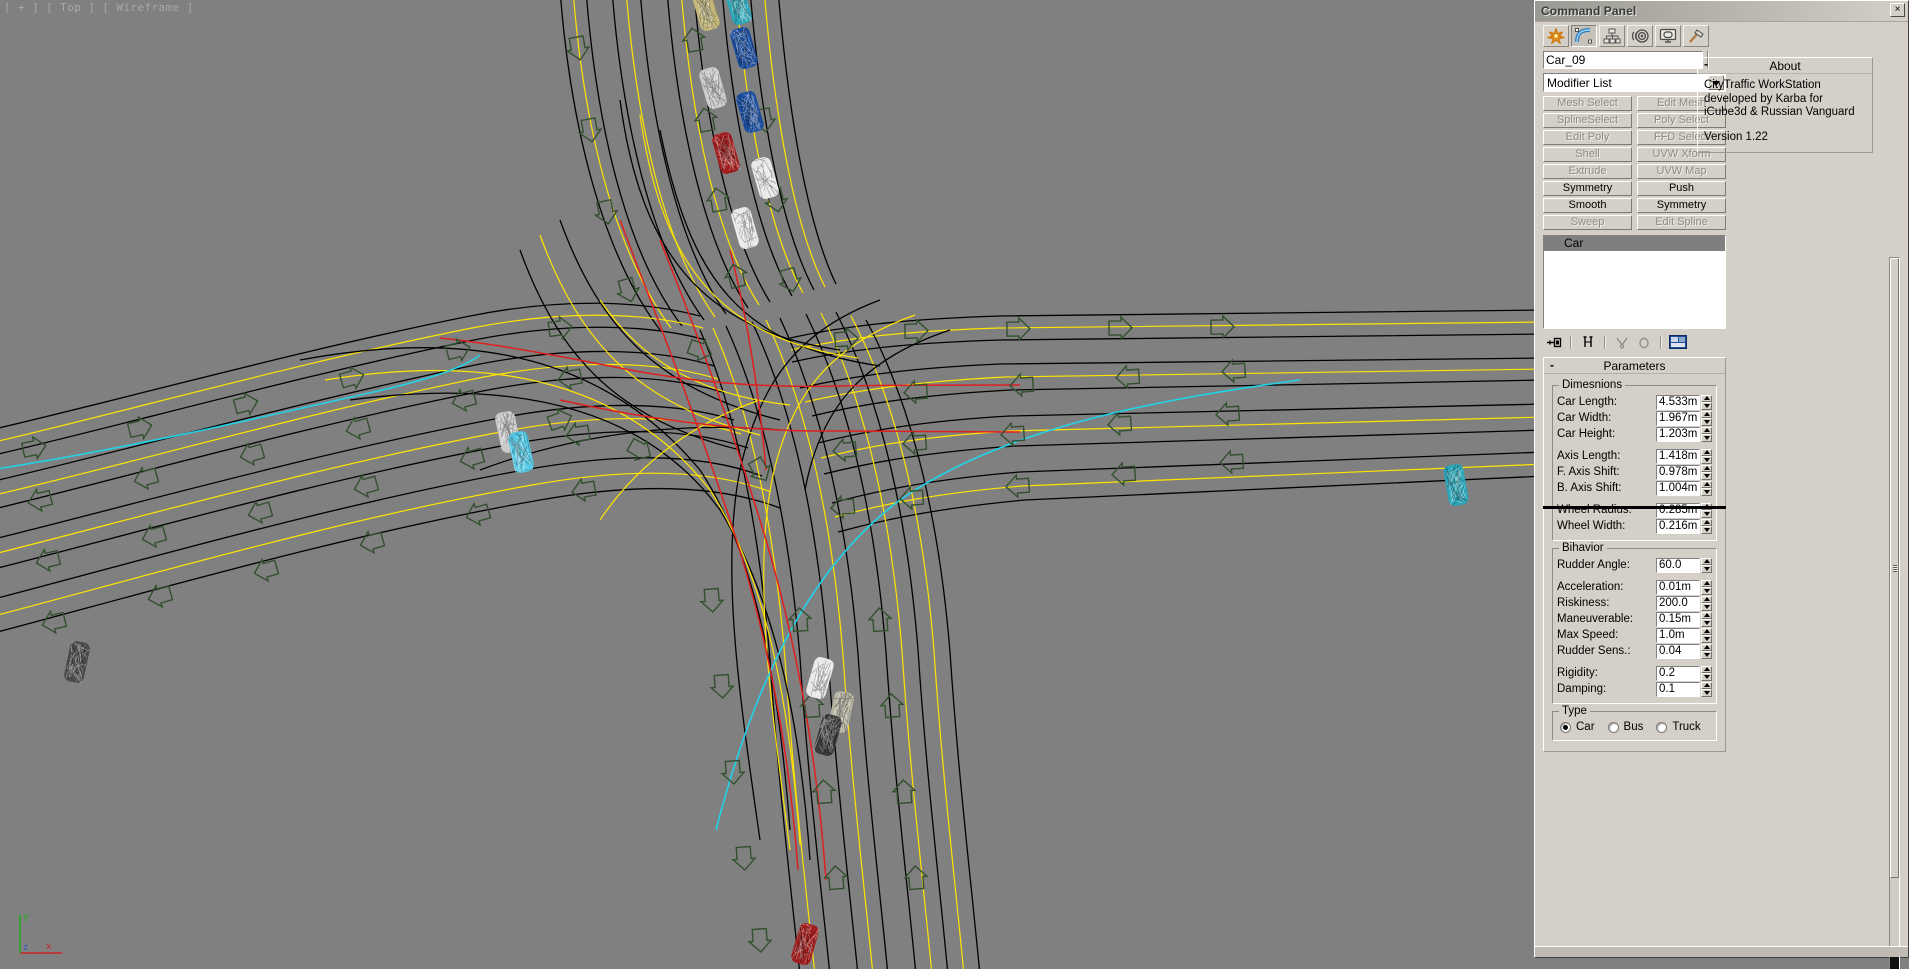 This screenshot has height=969, width=1909. Describe the element at coordinates (1634, 689) in the screenshot. I see `param-row: Damping:` at that location.